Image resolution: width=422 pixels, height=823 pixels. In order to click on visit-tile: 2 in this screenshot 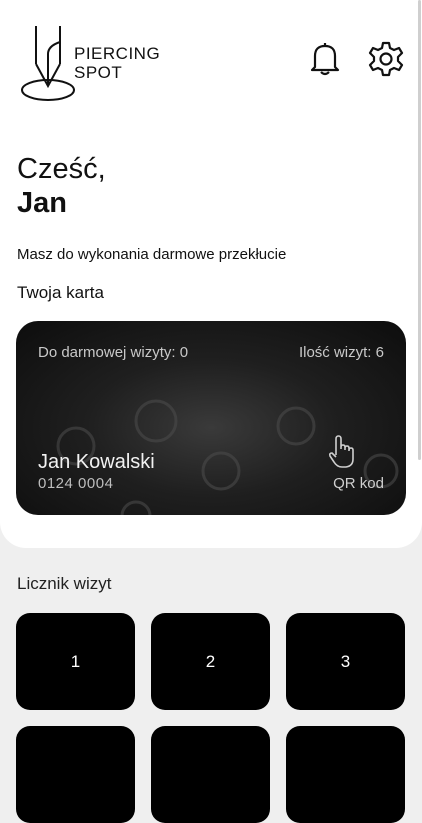, I will do `click(210, 661)`.